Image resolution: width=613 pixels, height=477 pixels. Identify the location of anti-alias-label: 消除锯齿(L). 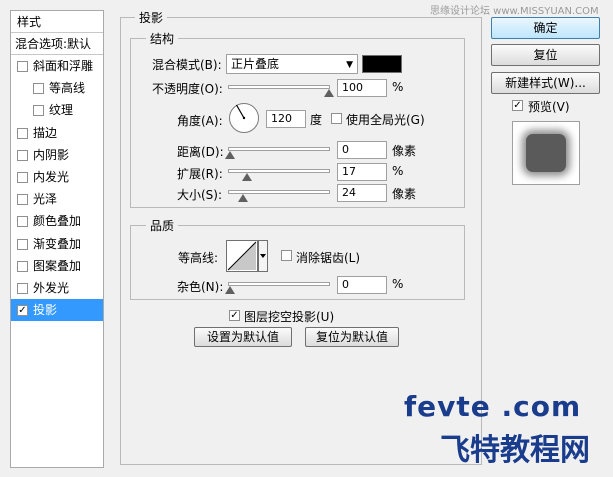
(328, 257).